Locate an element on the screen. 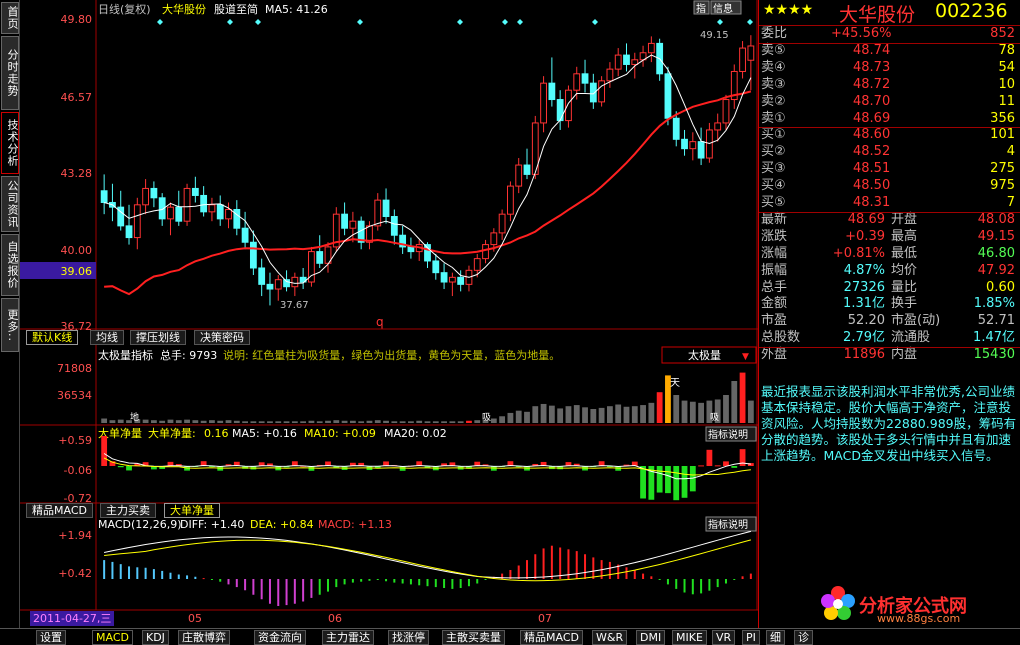  tab-zhuang-san: 庄散博弈 is located at coordinates (204, 637).